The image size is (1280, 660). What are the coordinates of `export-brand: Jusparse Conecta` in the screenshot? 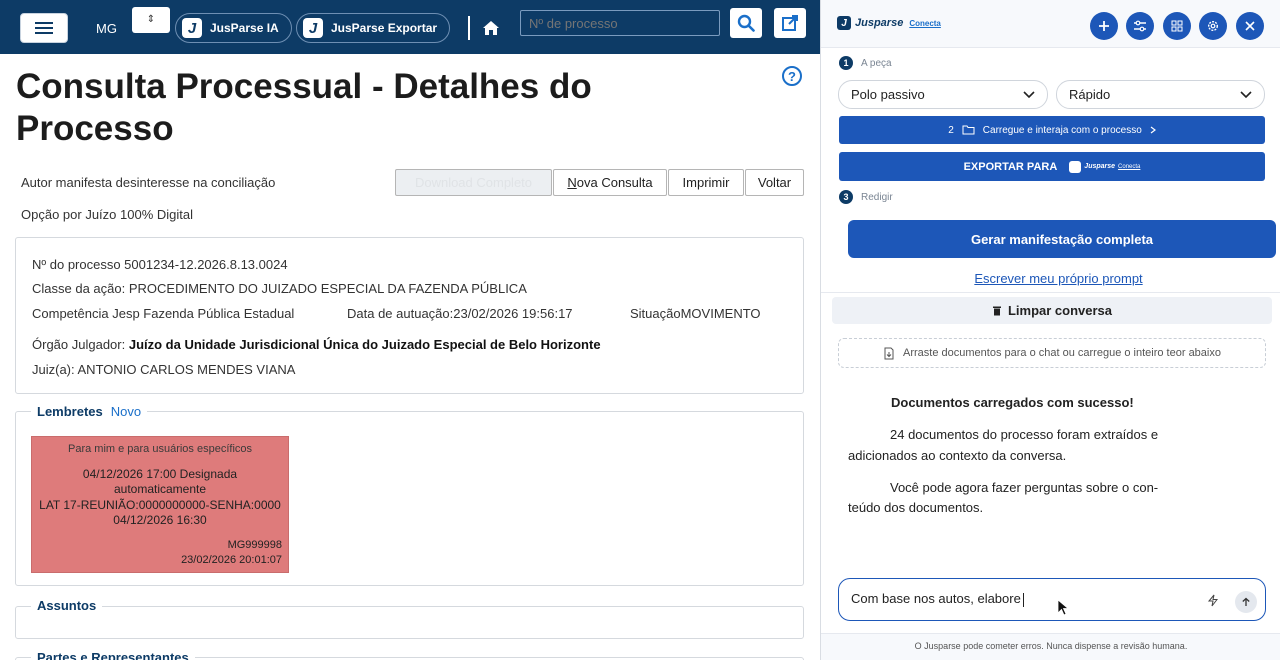 It's located at (1105, 166).